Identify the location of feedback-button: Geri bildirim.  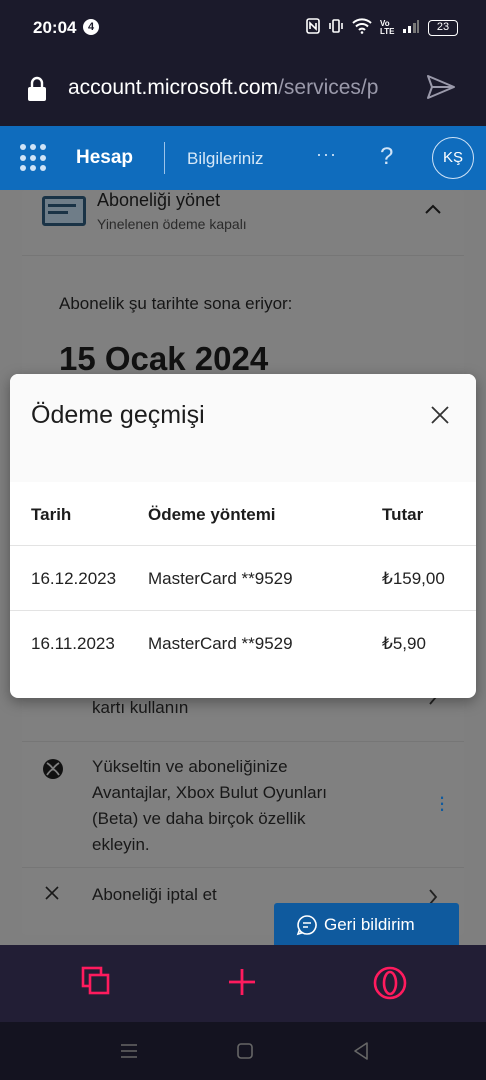
(366, 925).